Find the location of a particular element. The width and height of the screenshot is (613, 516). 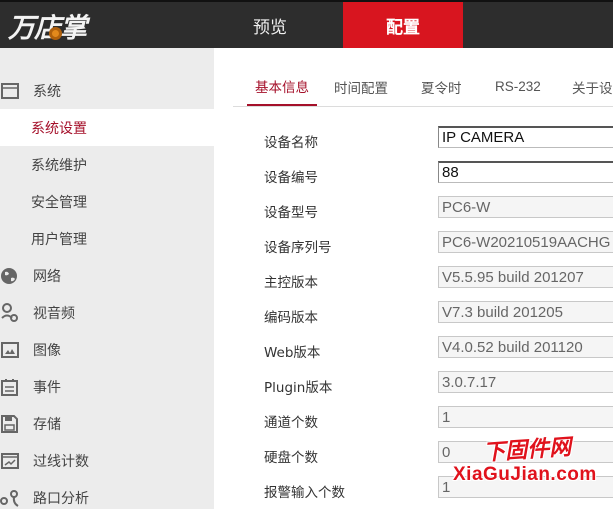

field-label: Web版本 is located at coordinates (292, 353).